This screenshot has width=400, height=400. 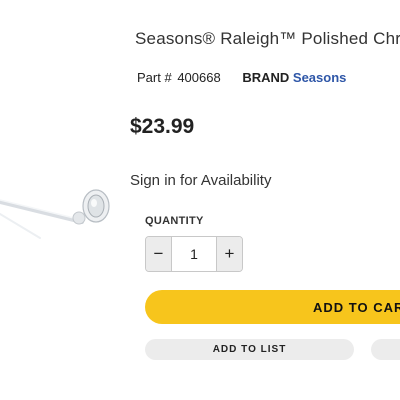 I want to click on product-title: Seasons® Raleigh™ Polished Chr, so click(x=267, y=38).